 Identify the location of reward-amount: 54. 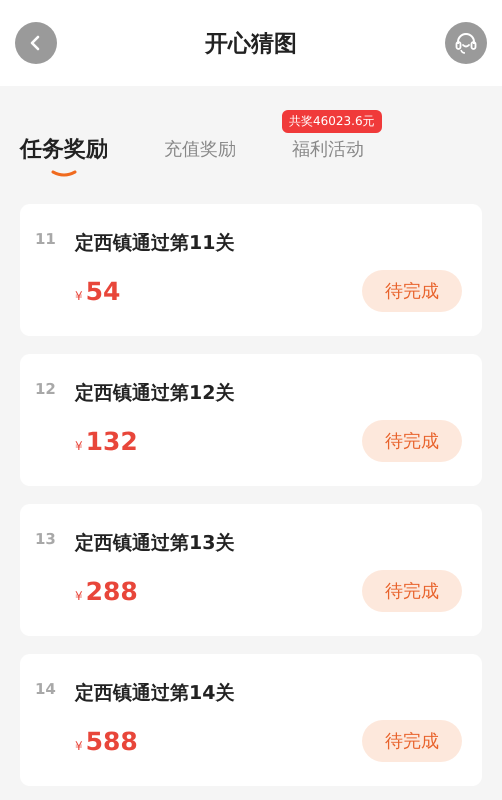
(103, 291).